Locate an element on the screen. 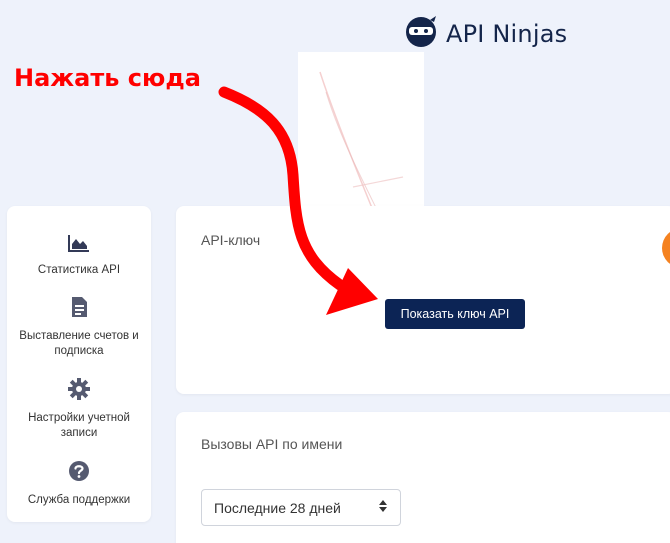 The image size is (670, 543). sidebar-item-label: Статистика API is located at coordinates (79, 270).